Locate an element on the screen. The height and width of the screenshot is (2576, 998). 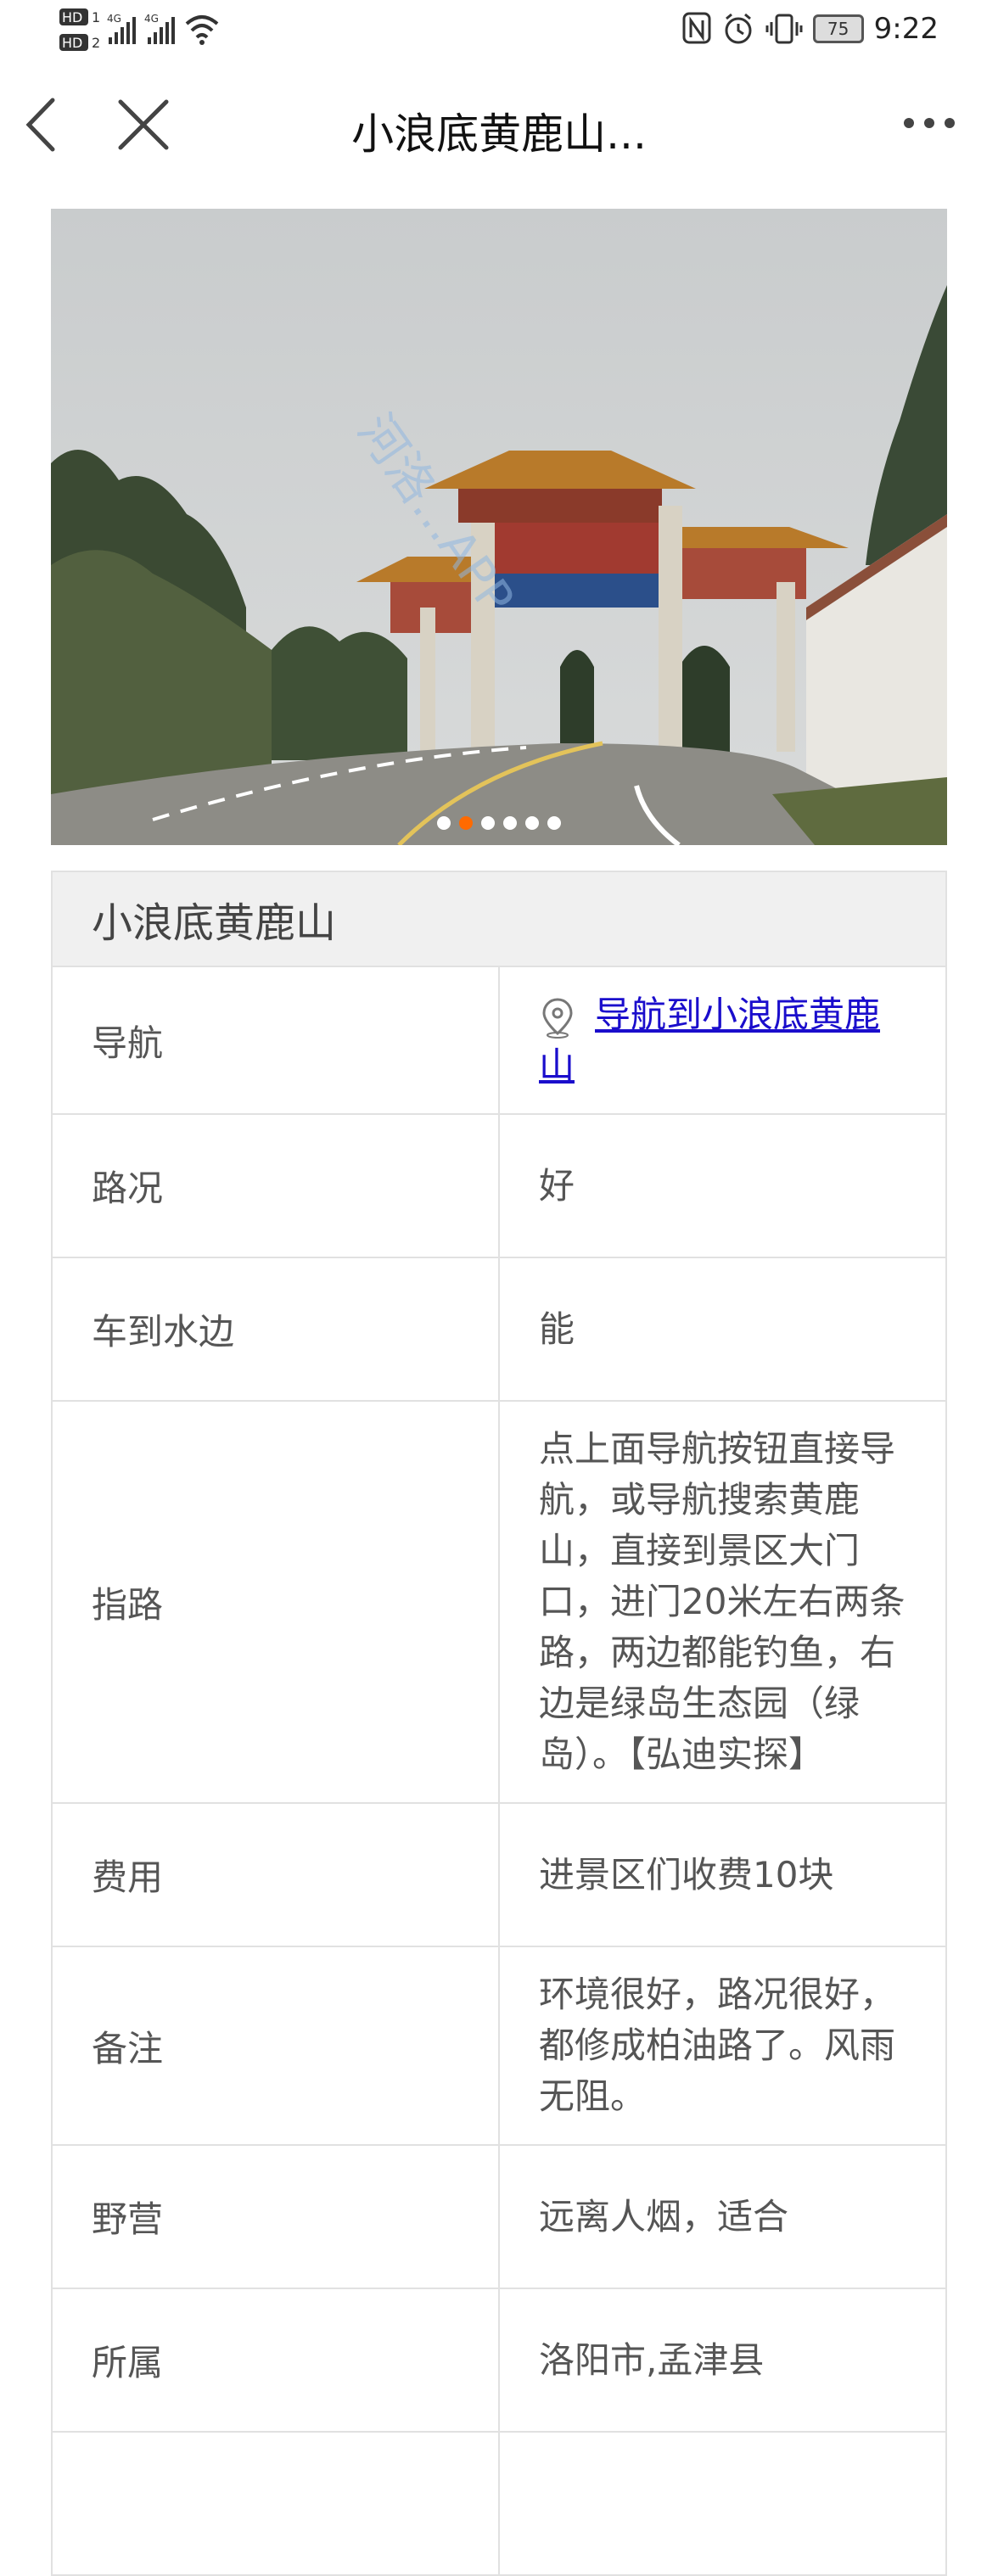
status-left: HD 1 HD 2 4G 4G is located at coordinates (157, 30).